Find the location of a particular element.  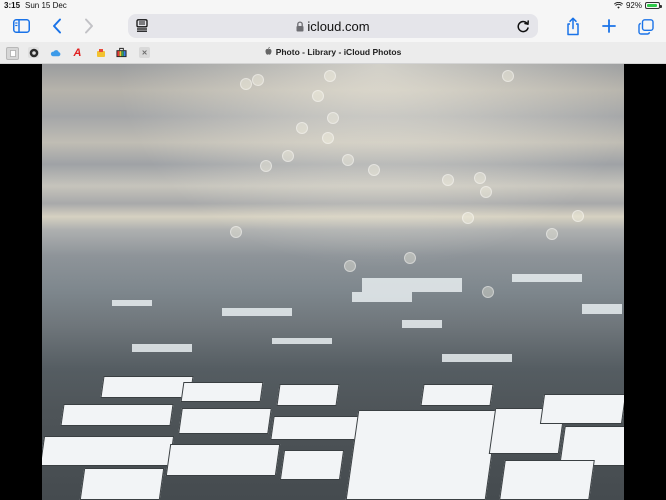

status-bar: 3:15 Sun 15 Dec 92% is located at coordinates (333, 6).